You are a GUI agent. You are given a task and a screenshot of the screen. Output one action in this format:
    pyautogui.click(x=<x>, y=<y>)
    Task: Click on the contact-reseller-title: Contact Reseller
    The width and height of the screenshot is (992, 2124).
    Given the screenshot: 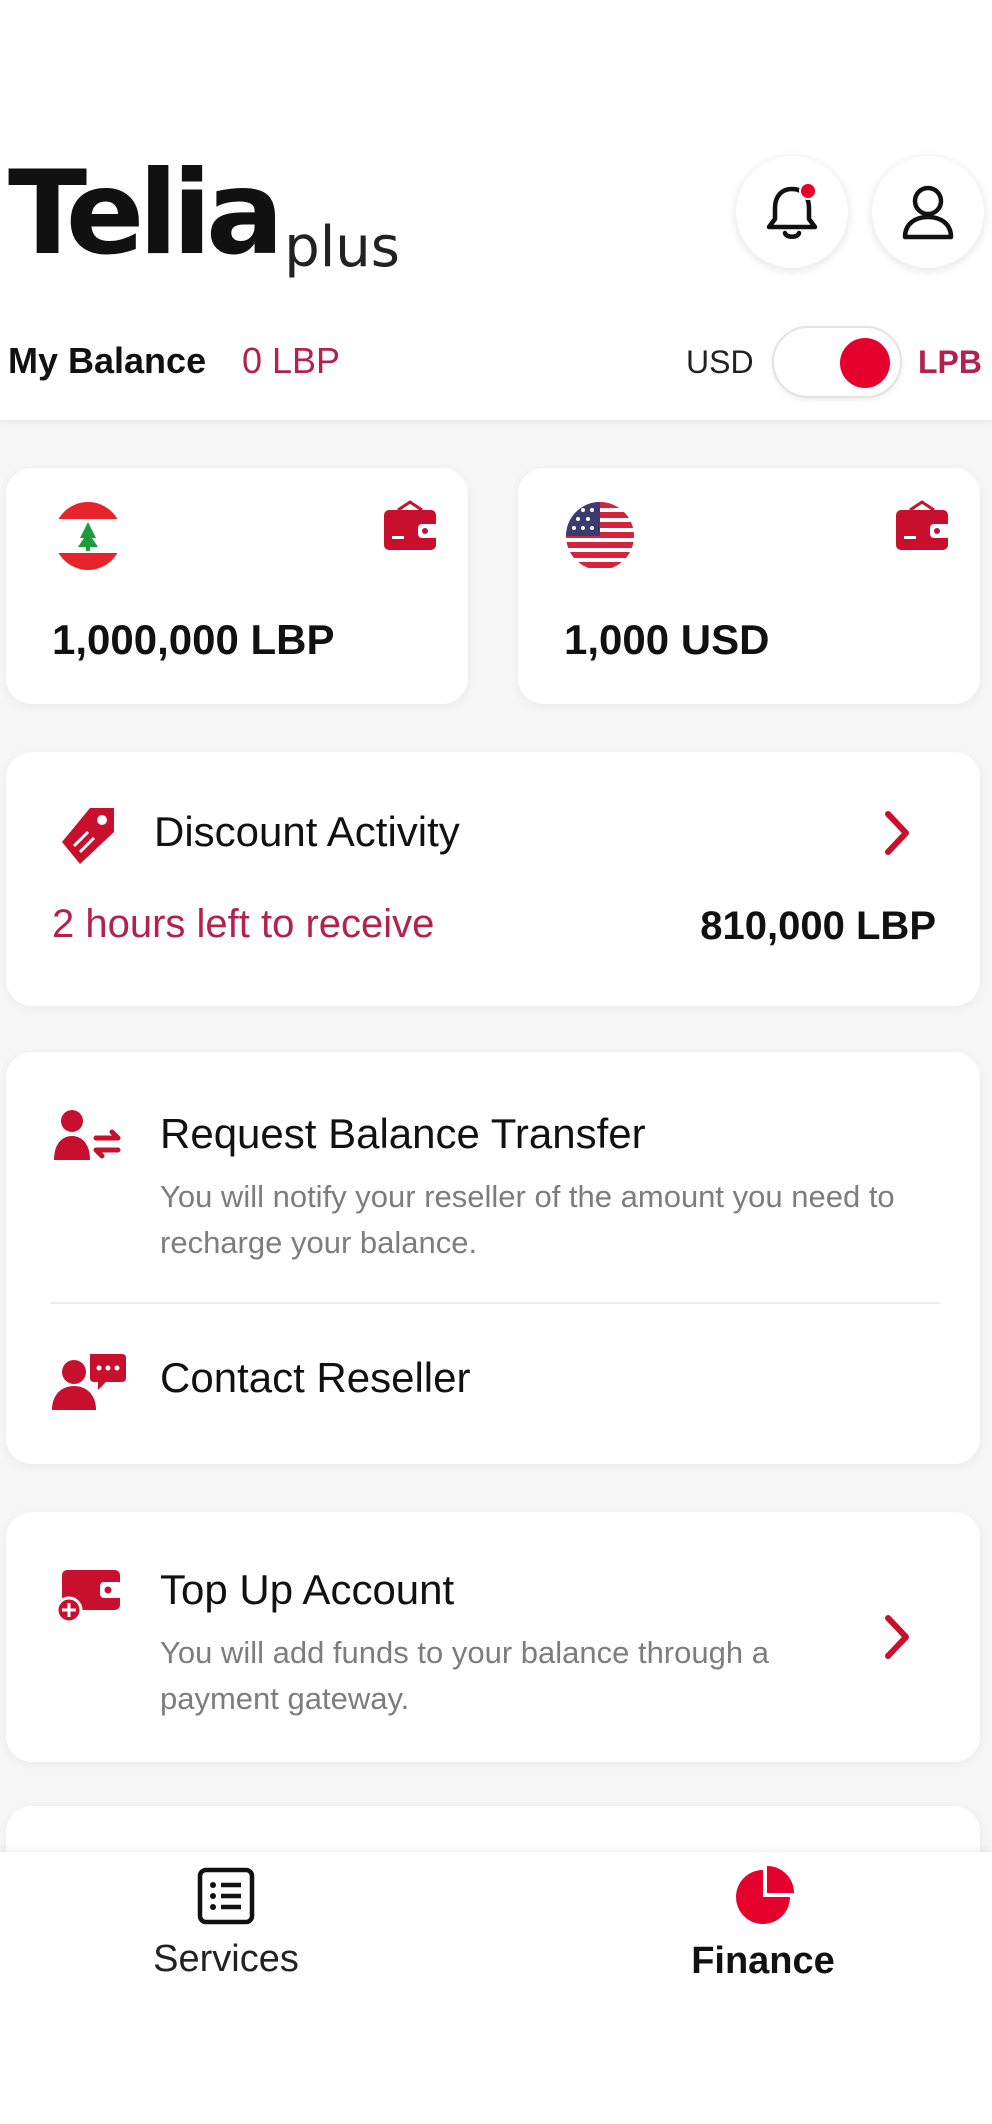 What is the action you would take?
    pyautogui.click(x=315, y=1378)
    